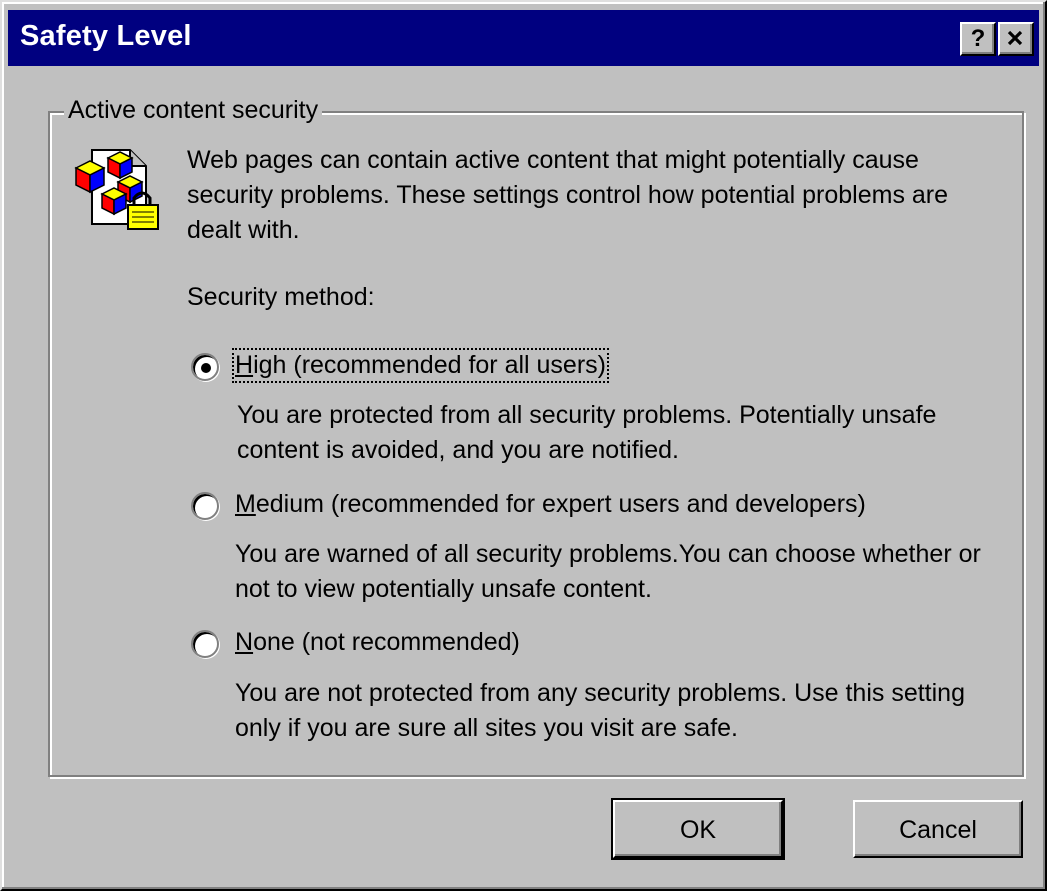 Image resolution: width=1047 pixels, height=891 pixels. I want to click on accel-key-n: N, so click(244, 642).